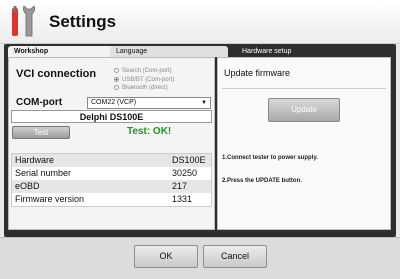 The width and height of the screenshot is (400, 279). I want to click on table-row: Hardware DS100E, so click(111, 160).